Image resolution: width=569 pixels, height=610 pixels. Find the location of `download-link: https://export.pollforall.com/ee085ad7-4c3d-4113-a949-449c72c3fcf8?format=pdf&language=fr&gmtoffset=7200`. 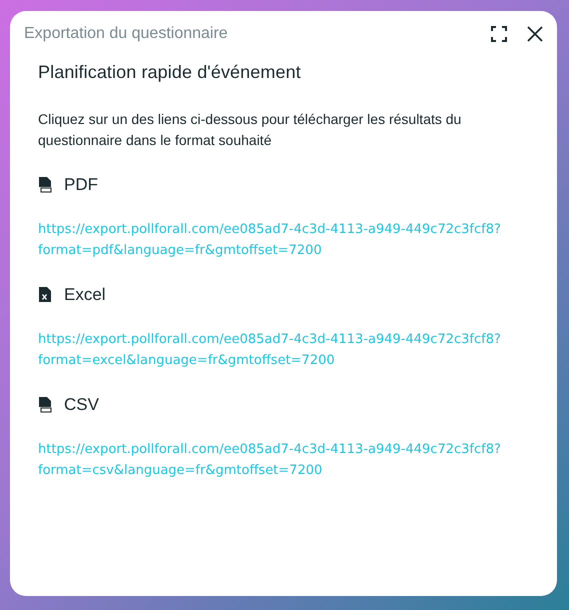

download-link: https://export.pollforall.com/ee085ad7-4c3d-4113-a949-449c72c3fcf8?format=pdf&language=fr&gmtoffset=7200 is located at coordinates (278, 240).